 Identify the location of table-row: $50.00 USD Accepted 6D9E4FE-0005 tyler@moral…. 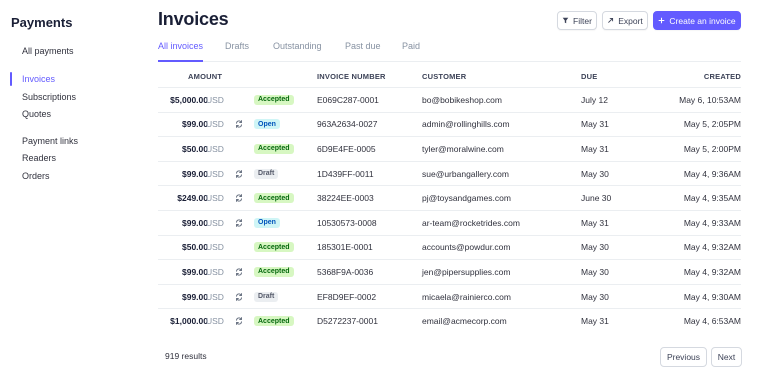
(449, 148).